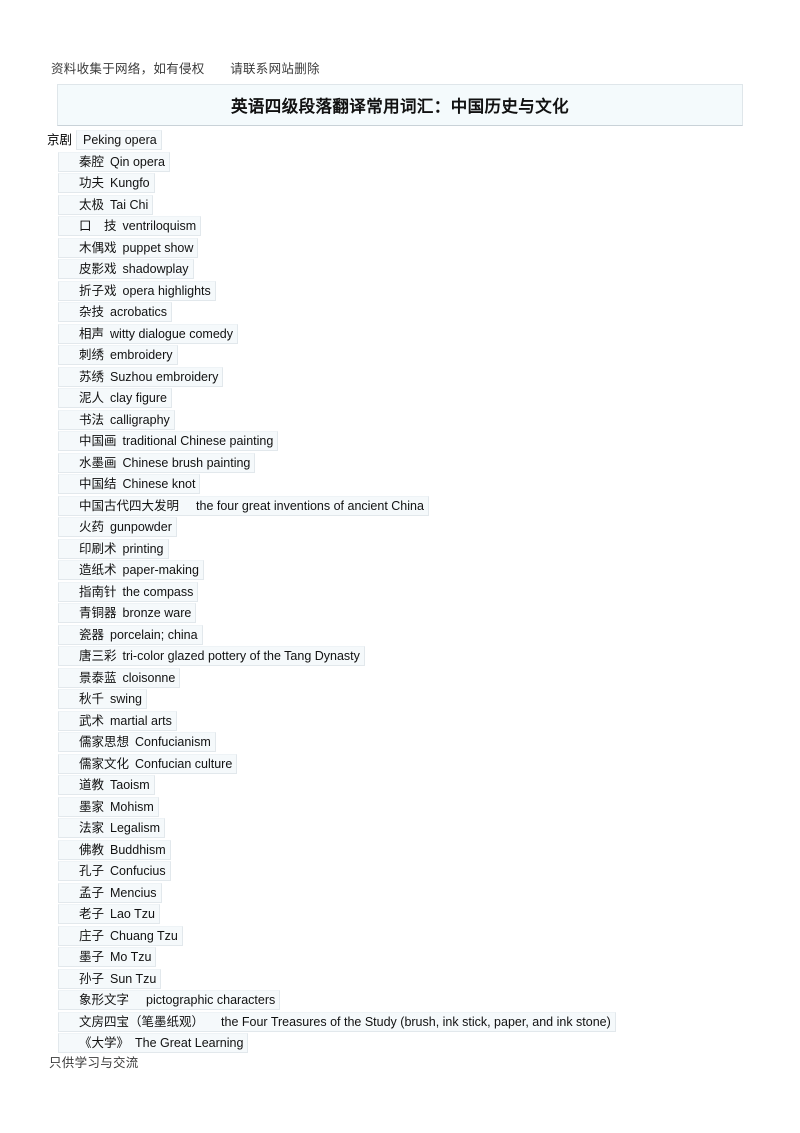 This screenshot has height=1133, width=800. Describe the element at coordinates (131, 957) in the screenshot. I see `vocab-term-english: Mo Tzu` at that location.